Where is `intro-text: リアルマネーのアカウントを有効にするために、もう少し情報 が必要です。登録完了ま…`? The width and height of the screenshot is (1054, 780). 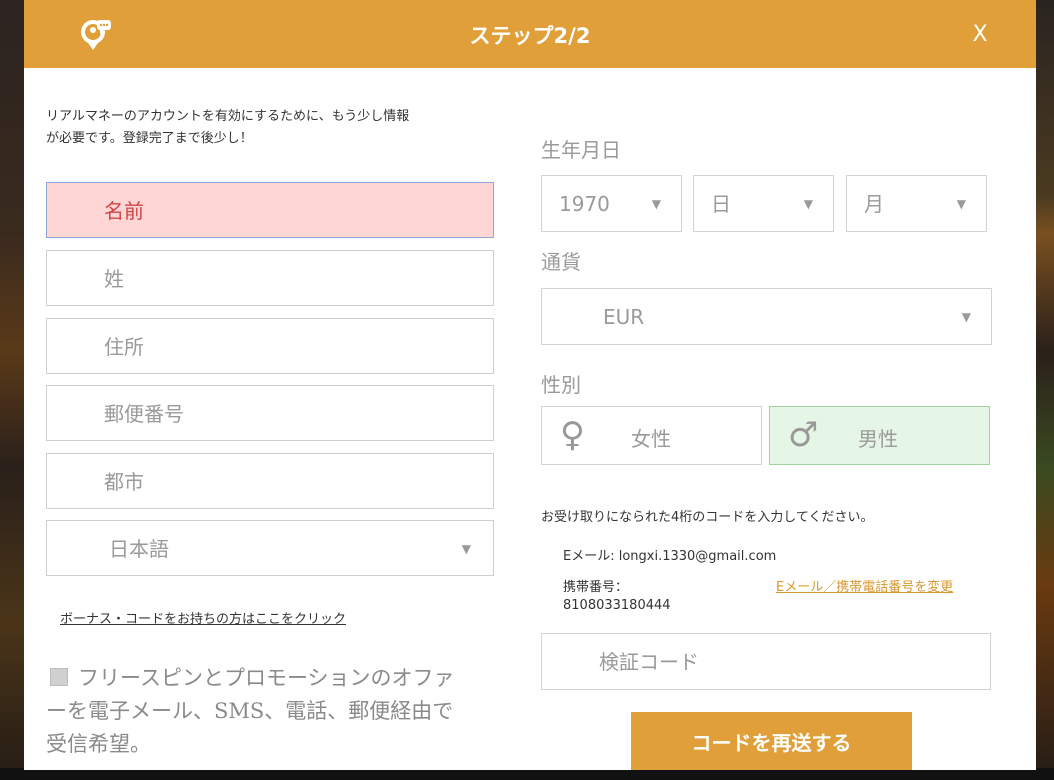 intro-text: リアルマネーのアカウントを有効にするために、もう少し情報 が必要です。登録完了ま… is located at coordinates (273, 128).